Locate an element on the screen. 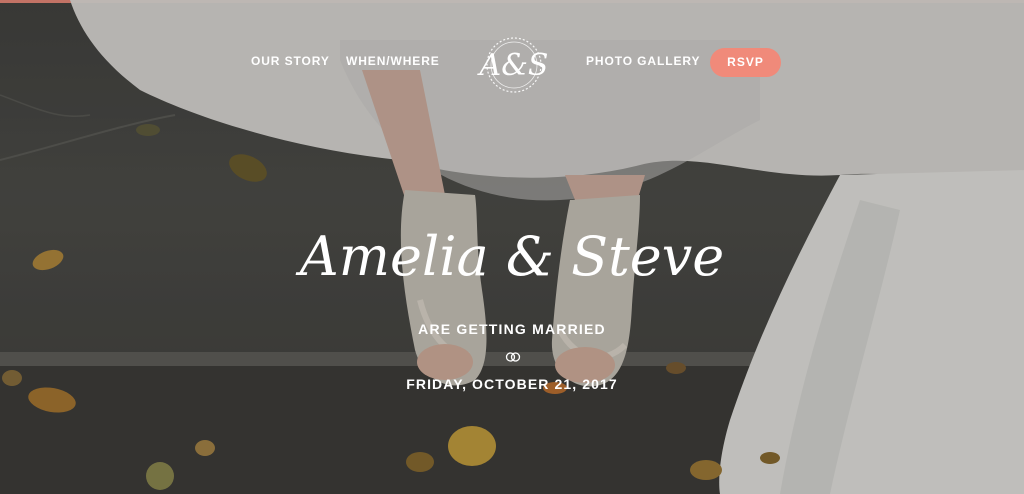  nav-our-story: OUR STORY is located at coordinates (290, 61).